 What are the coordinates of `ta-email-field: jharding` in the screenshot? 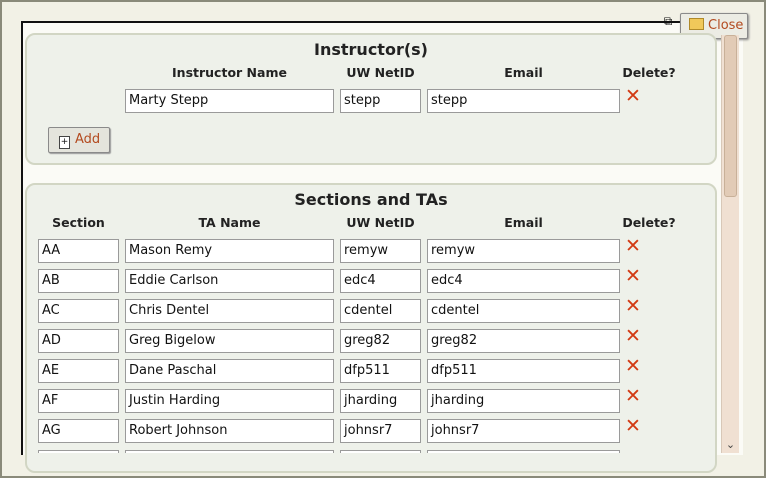 It's located at (523, 401).